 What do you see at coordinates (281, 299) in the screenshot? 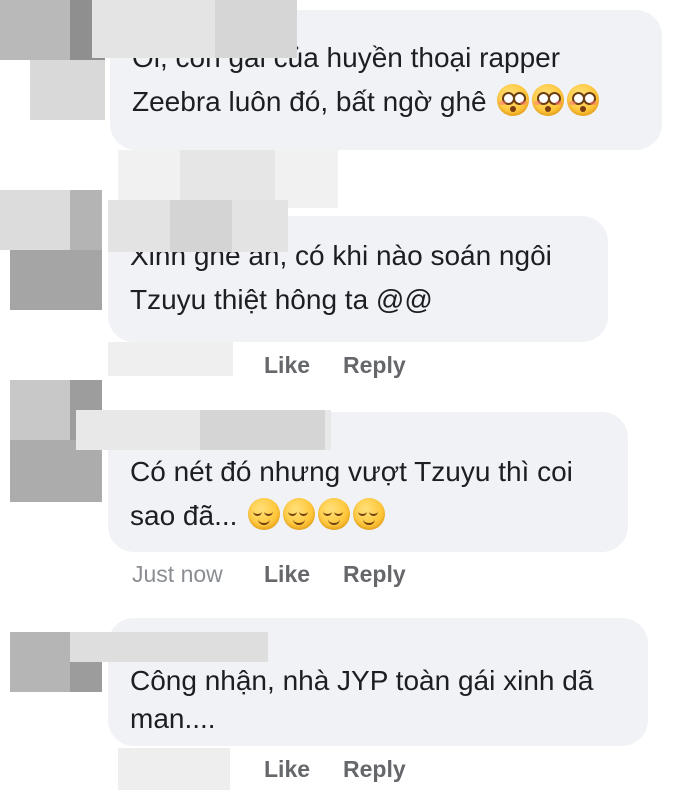
I see `comment-text: Tzuyu thiệt hông ta @@` at bounding box center [281, 299].